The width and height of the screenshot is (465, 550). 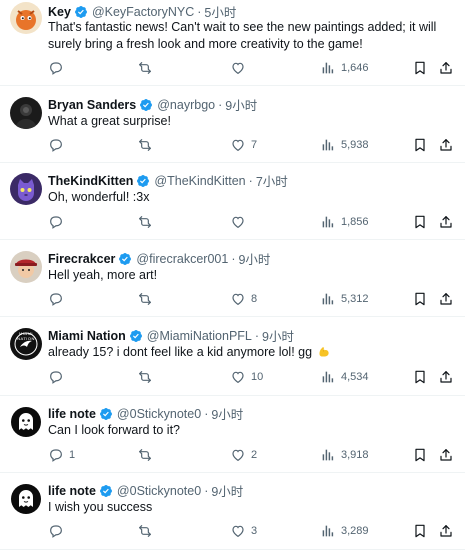 I want to click on tweet-actions: 10 4,534, so click(x=248, y=378).